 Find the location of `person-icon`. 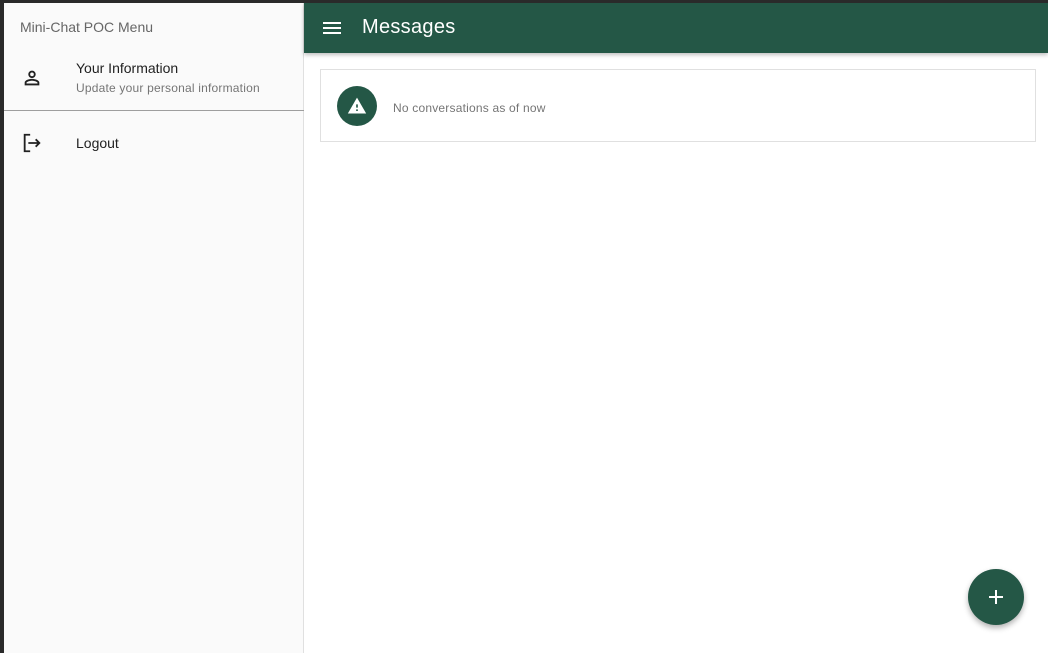

person-icon is located at coordinates (32, 78).